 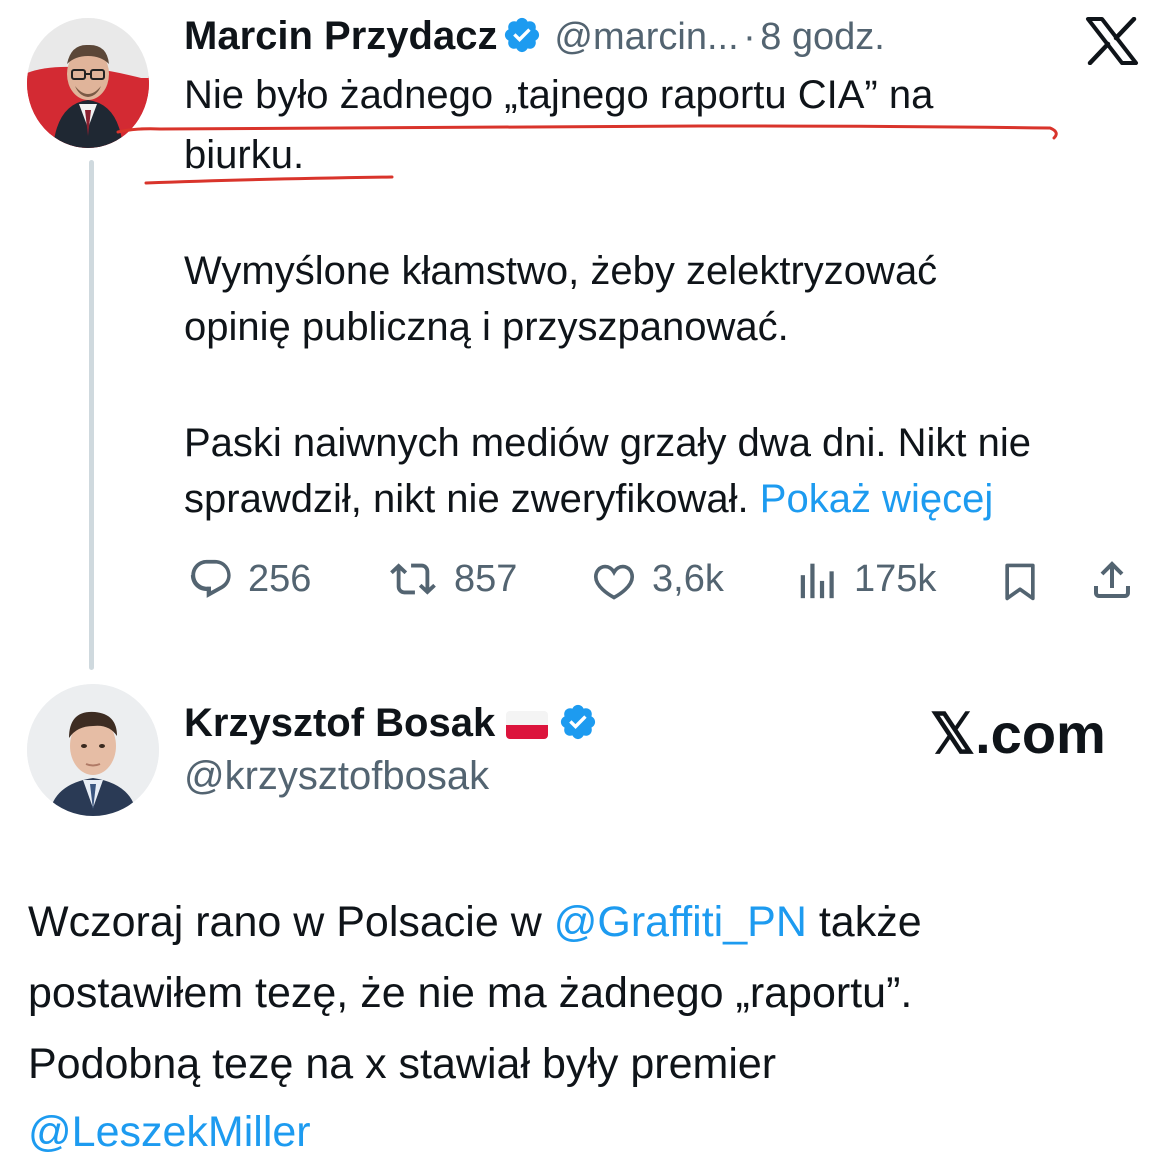 I want to click on tweet1-paragraph2-line2: opinię publiczną i przyszpanować., so click(x=486, y=327).